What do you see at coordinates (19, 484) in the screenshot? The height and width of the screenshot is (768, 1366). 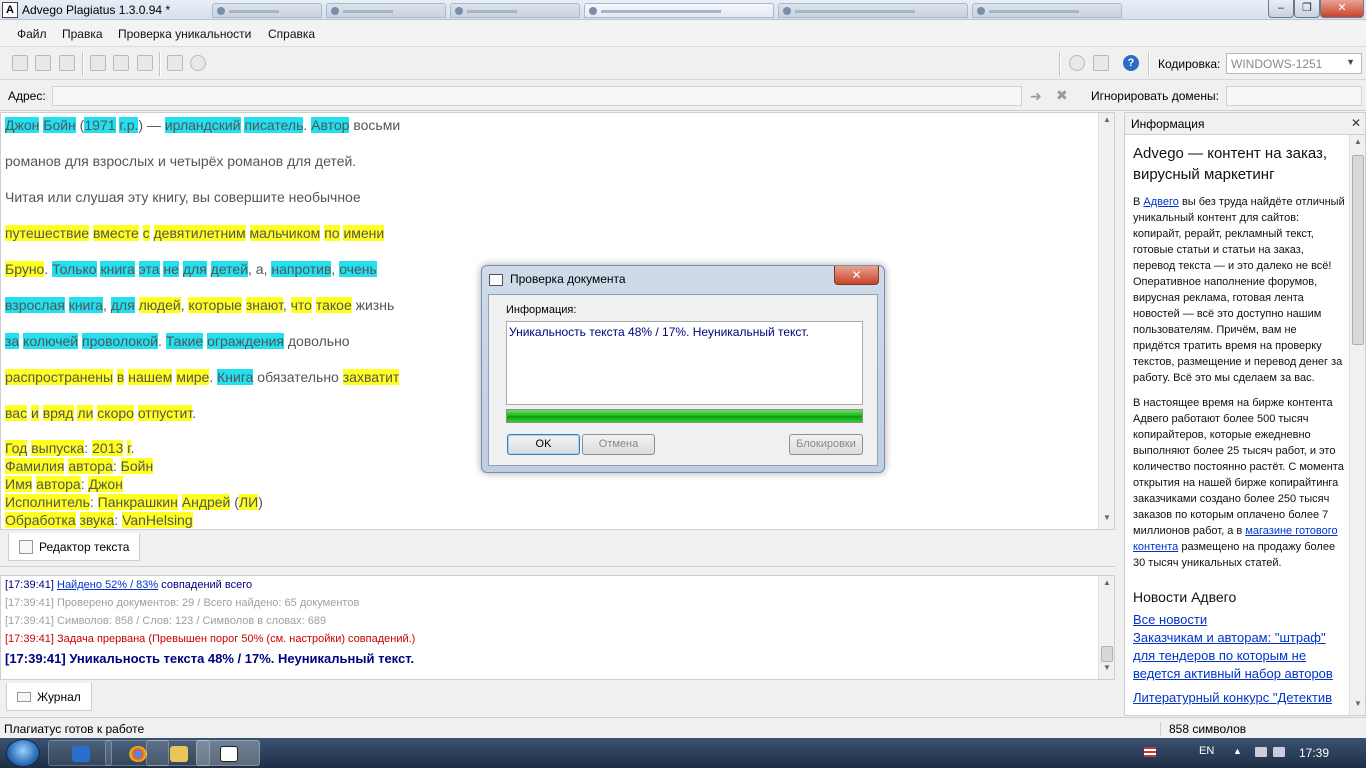 I see `highlighted-word: Имя` at bounding box center [19, 484].